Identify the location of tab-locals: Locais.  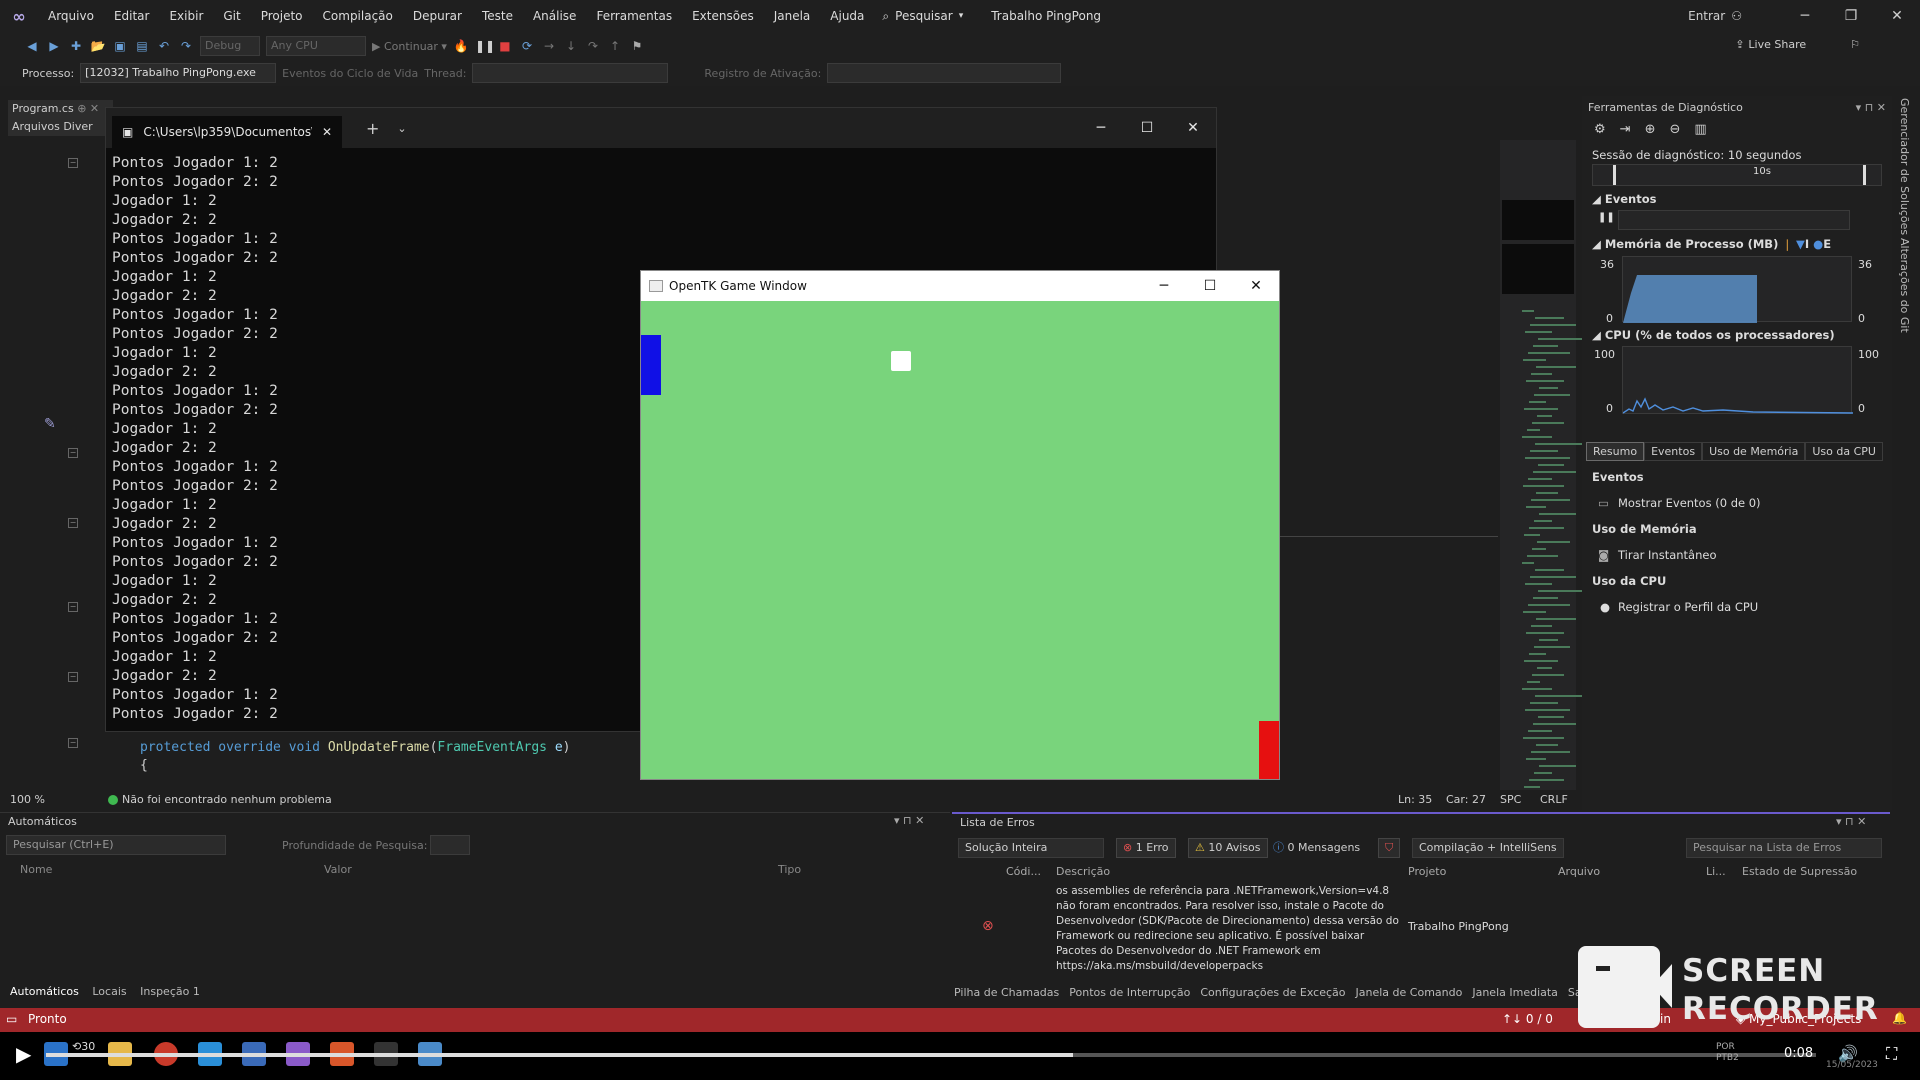
(109, 991).